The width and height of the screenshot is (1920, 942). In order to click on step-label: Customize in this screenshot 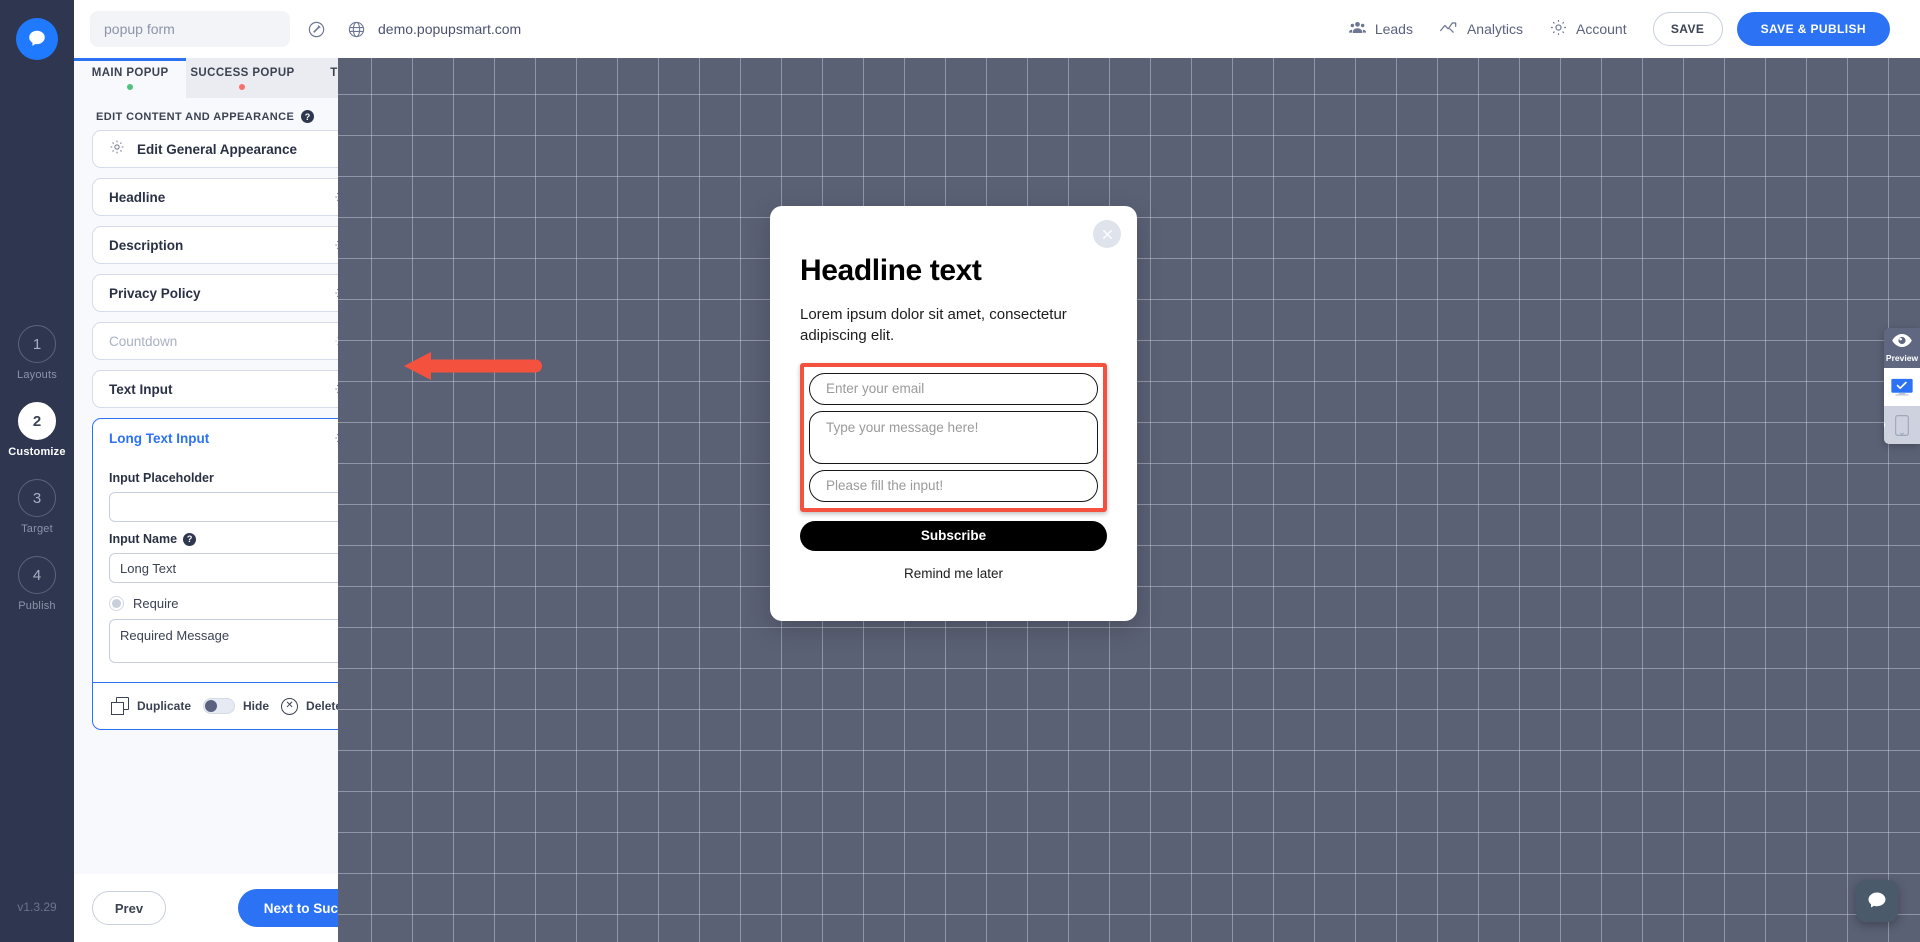, I will do `click(37, 452)`.